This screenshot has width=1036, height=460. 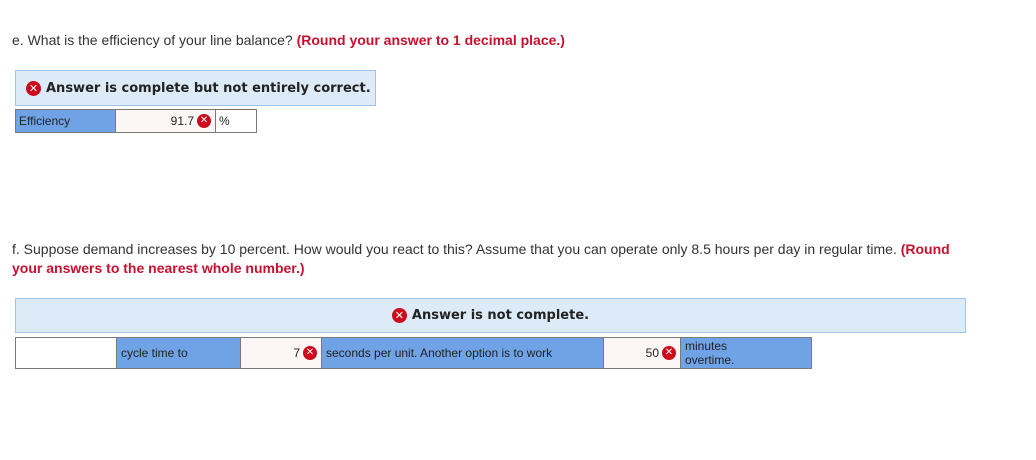 I want to click on cycle-time-label: cycle time to, so click(x=179, y=353).